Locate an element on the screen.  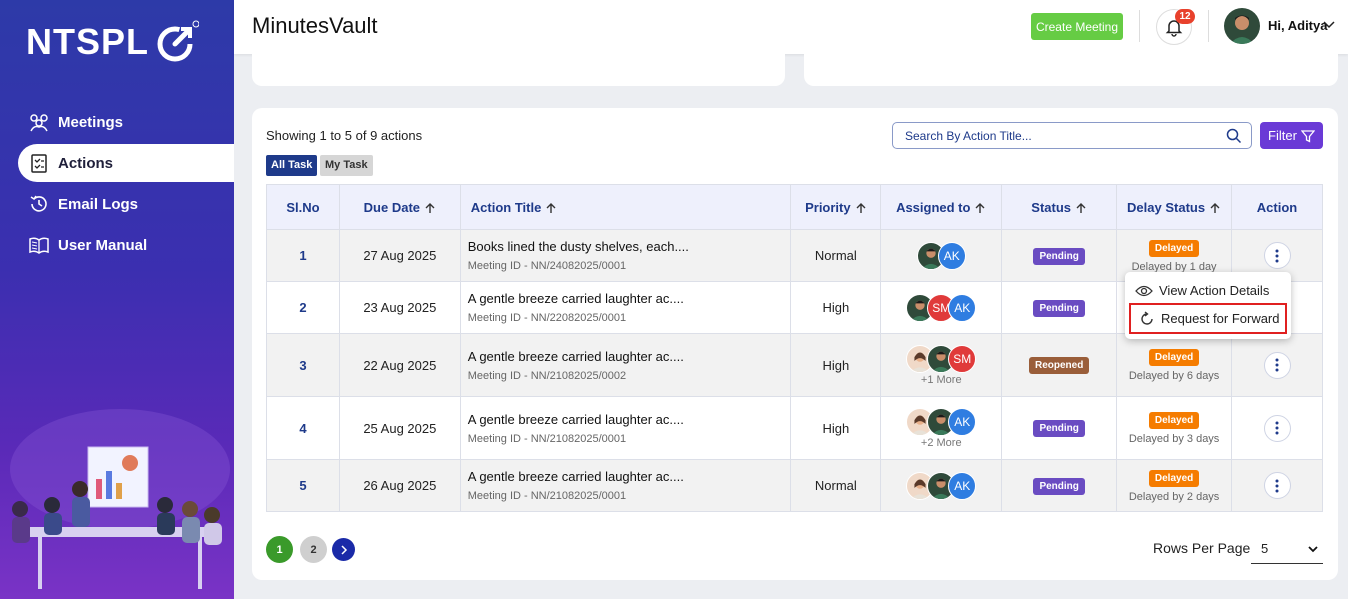
sidebar-item-email-logs: Email Logs is located at coordinates (126, 204).